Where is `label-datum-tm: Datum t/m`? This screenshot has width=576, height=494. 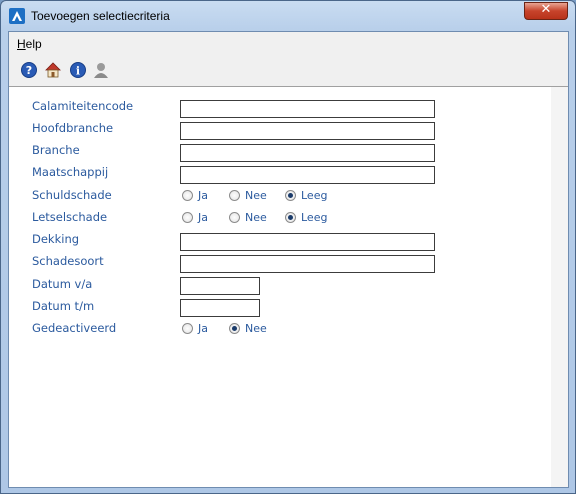 label-datum-tm: Datum t/m is located at coordinates (63, 306).